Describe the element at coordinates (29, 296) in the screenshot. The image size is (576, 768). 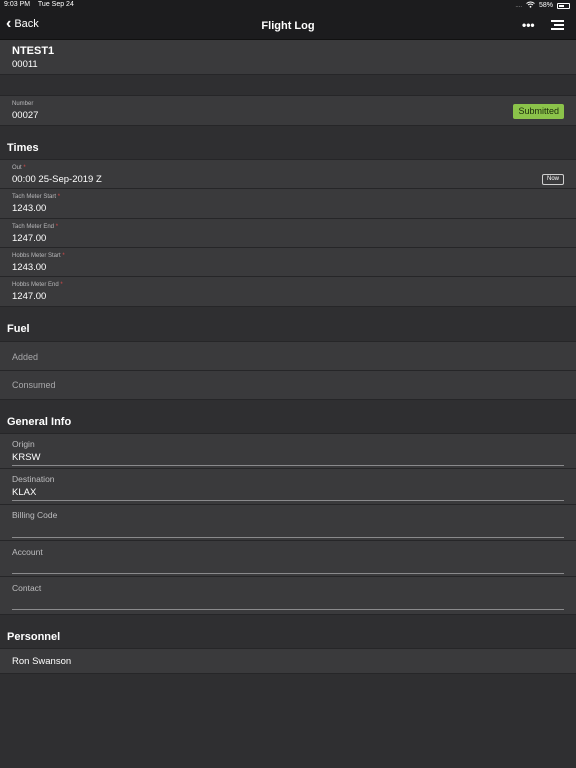
I see `hobbs-end-value: 1247.00` at that location.